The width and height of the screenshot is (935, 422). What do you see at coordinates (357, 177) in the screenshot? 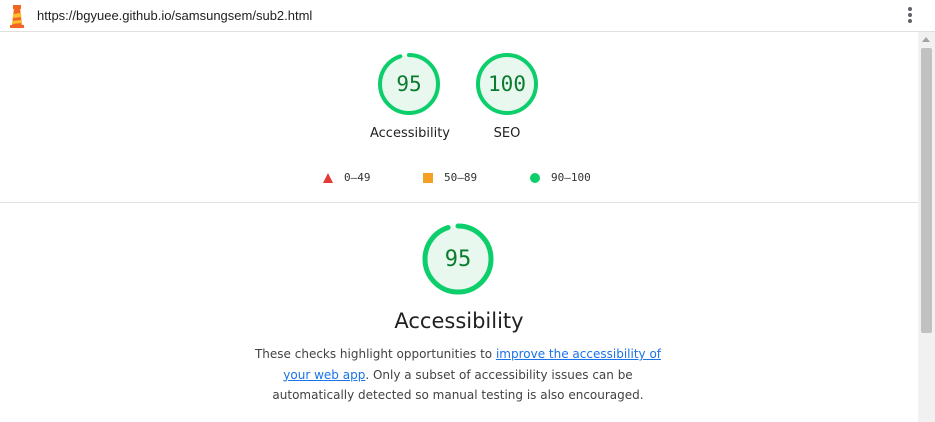
I see `legend-range: 0–49` at bounding box center [357, 177].